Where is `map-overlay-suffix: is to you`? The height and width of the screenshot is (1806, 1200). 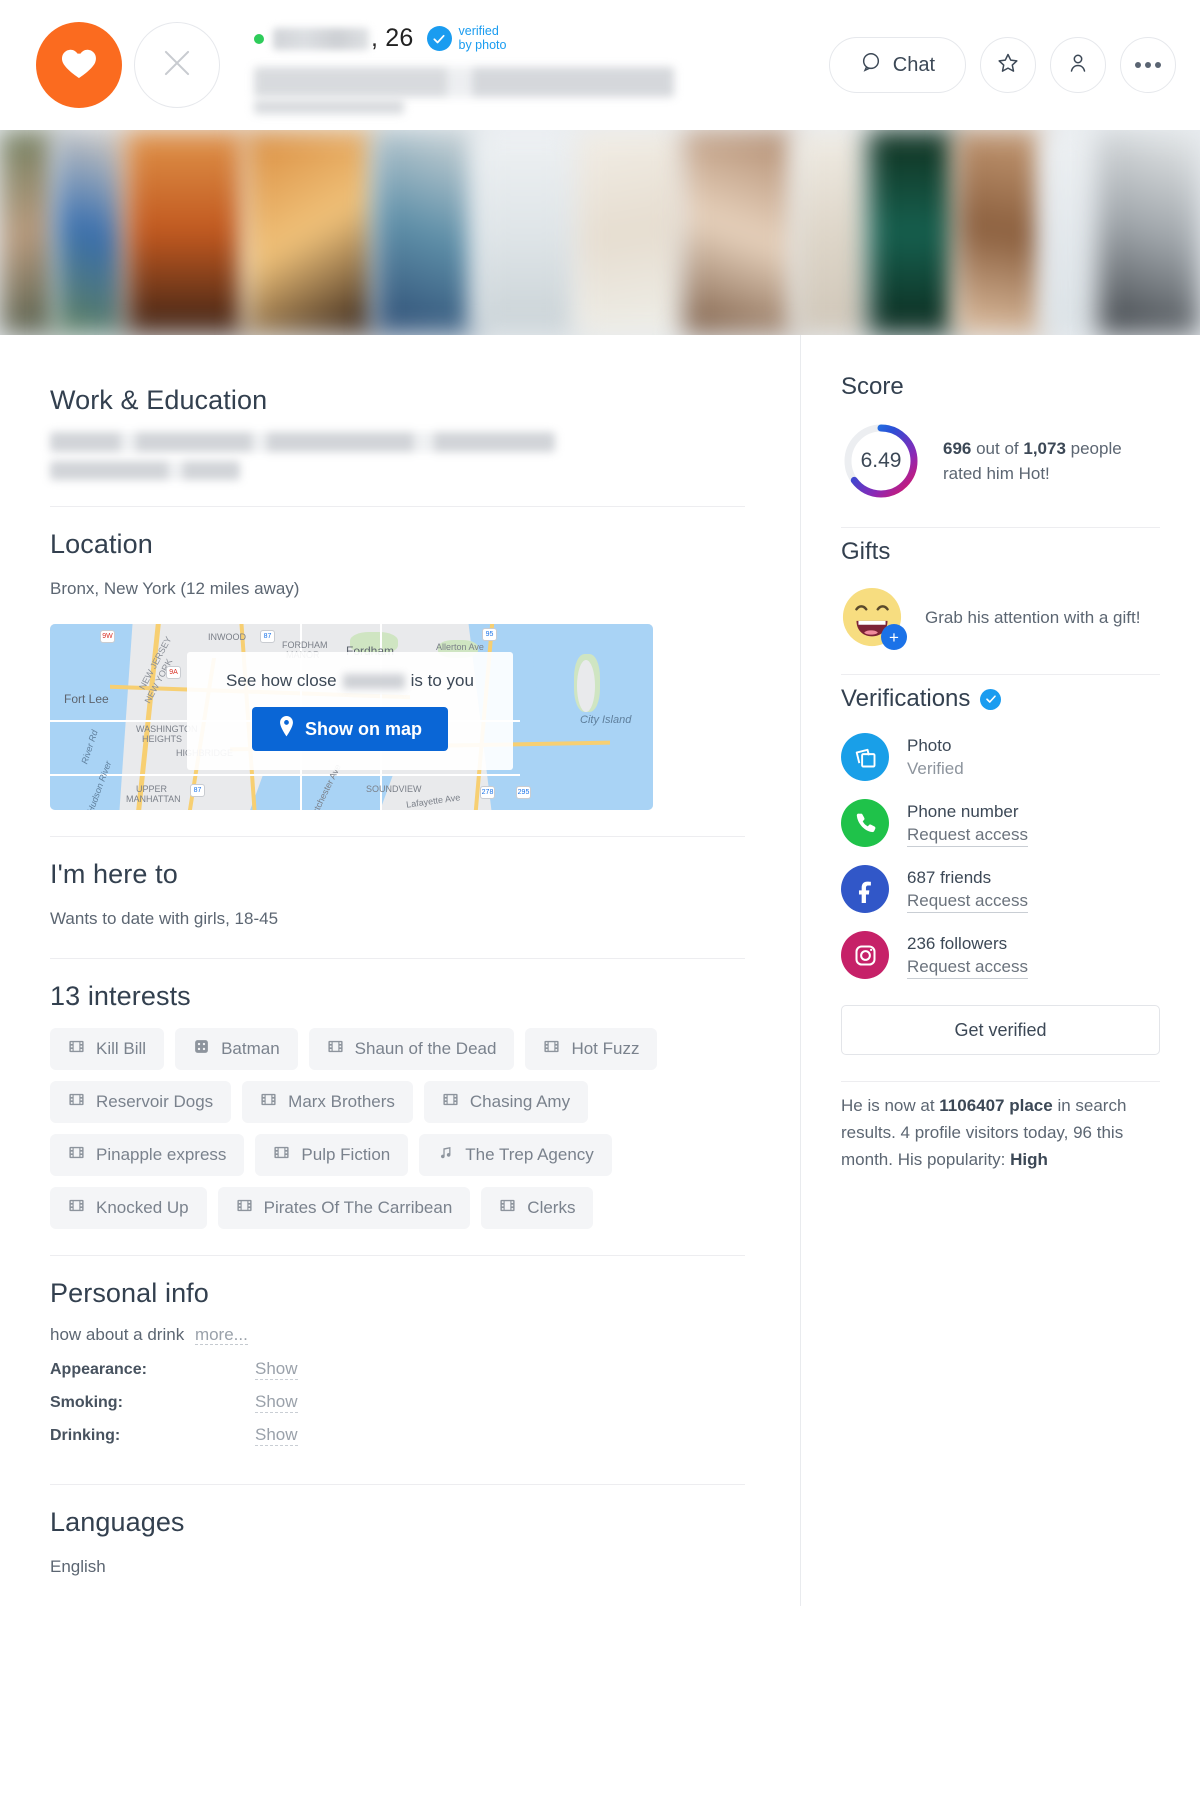 map-overlay-suffix: is to you is located at coordinates (442, 680).